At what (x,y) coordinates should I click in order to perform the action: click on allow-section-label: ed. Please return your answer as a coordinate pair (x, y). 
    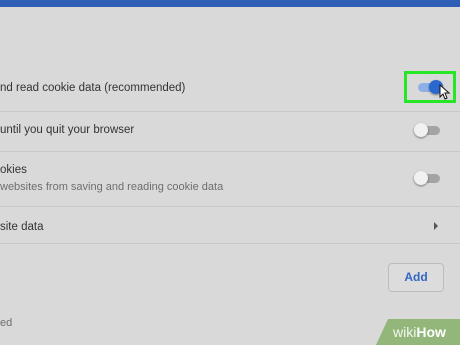
    Looking at the image, I should click on (6, 323).